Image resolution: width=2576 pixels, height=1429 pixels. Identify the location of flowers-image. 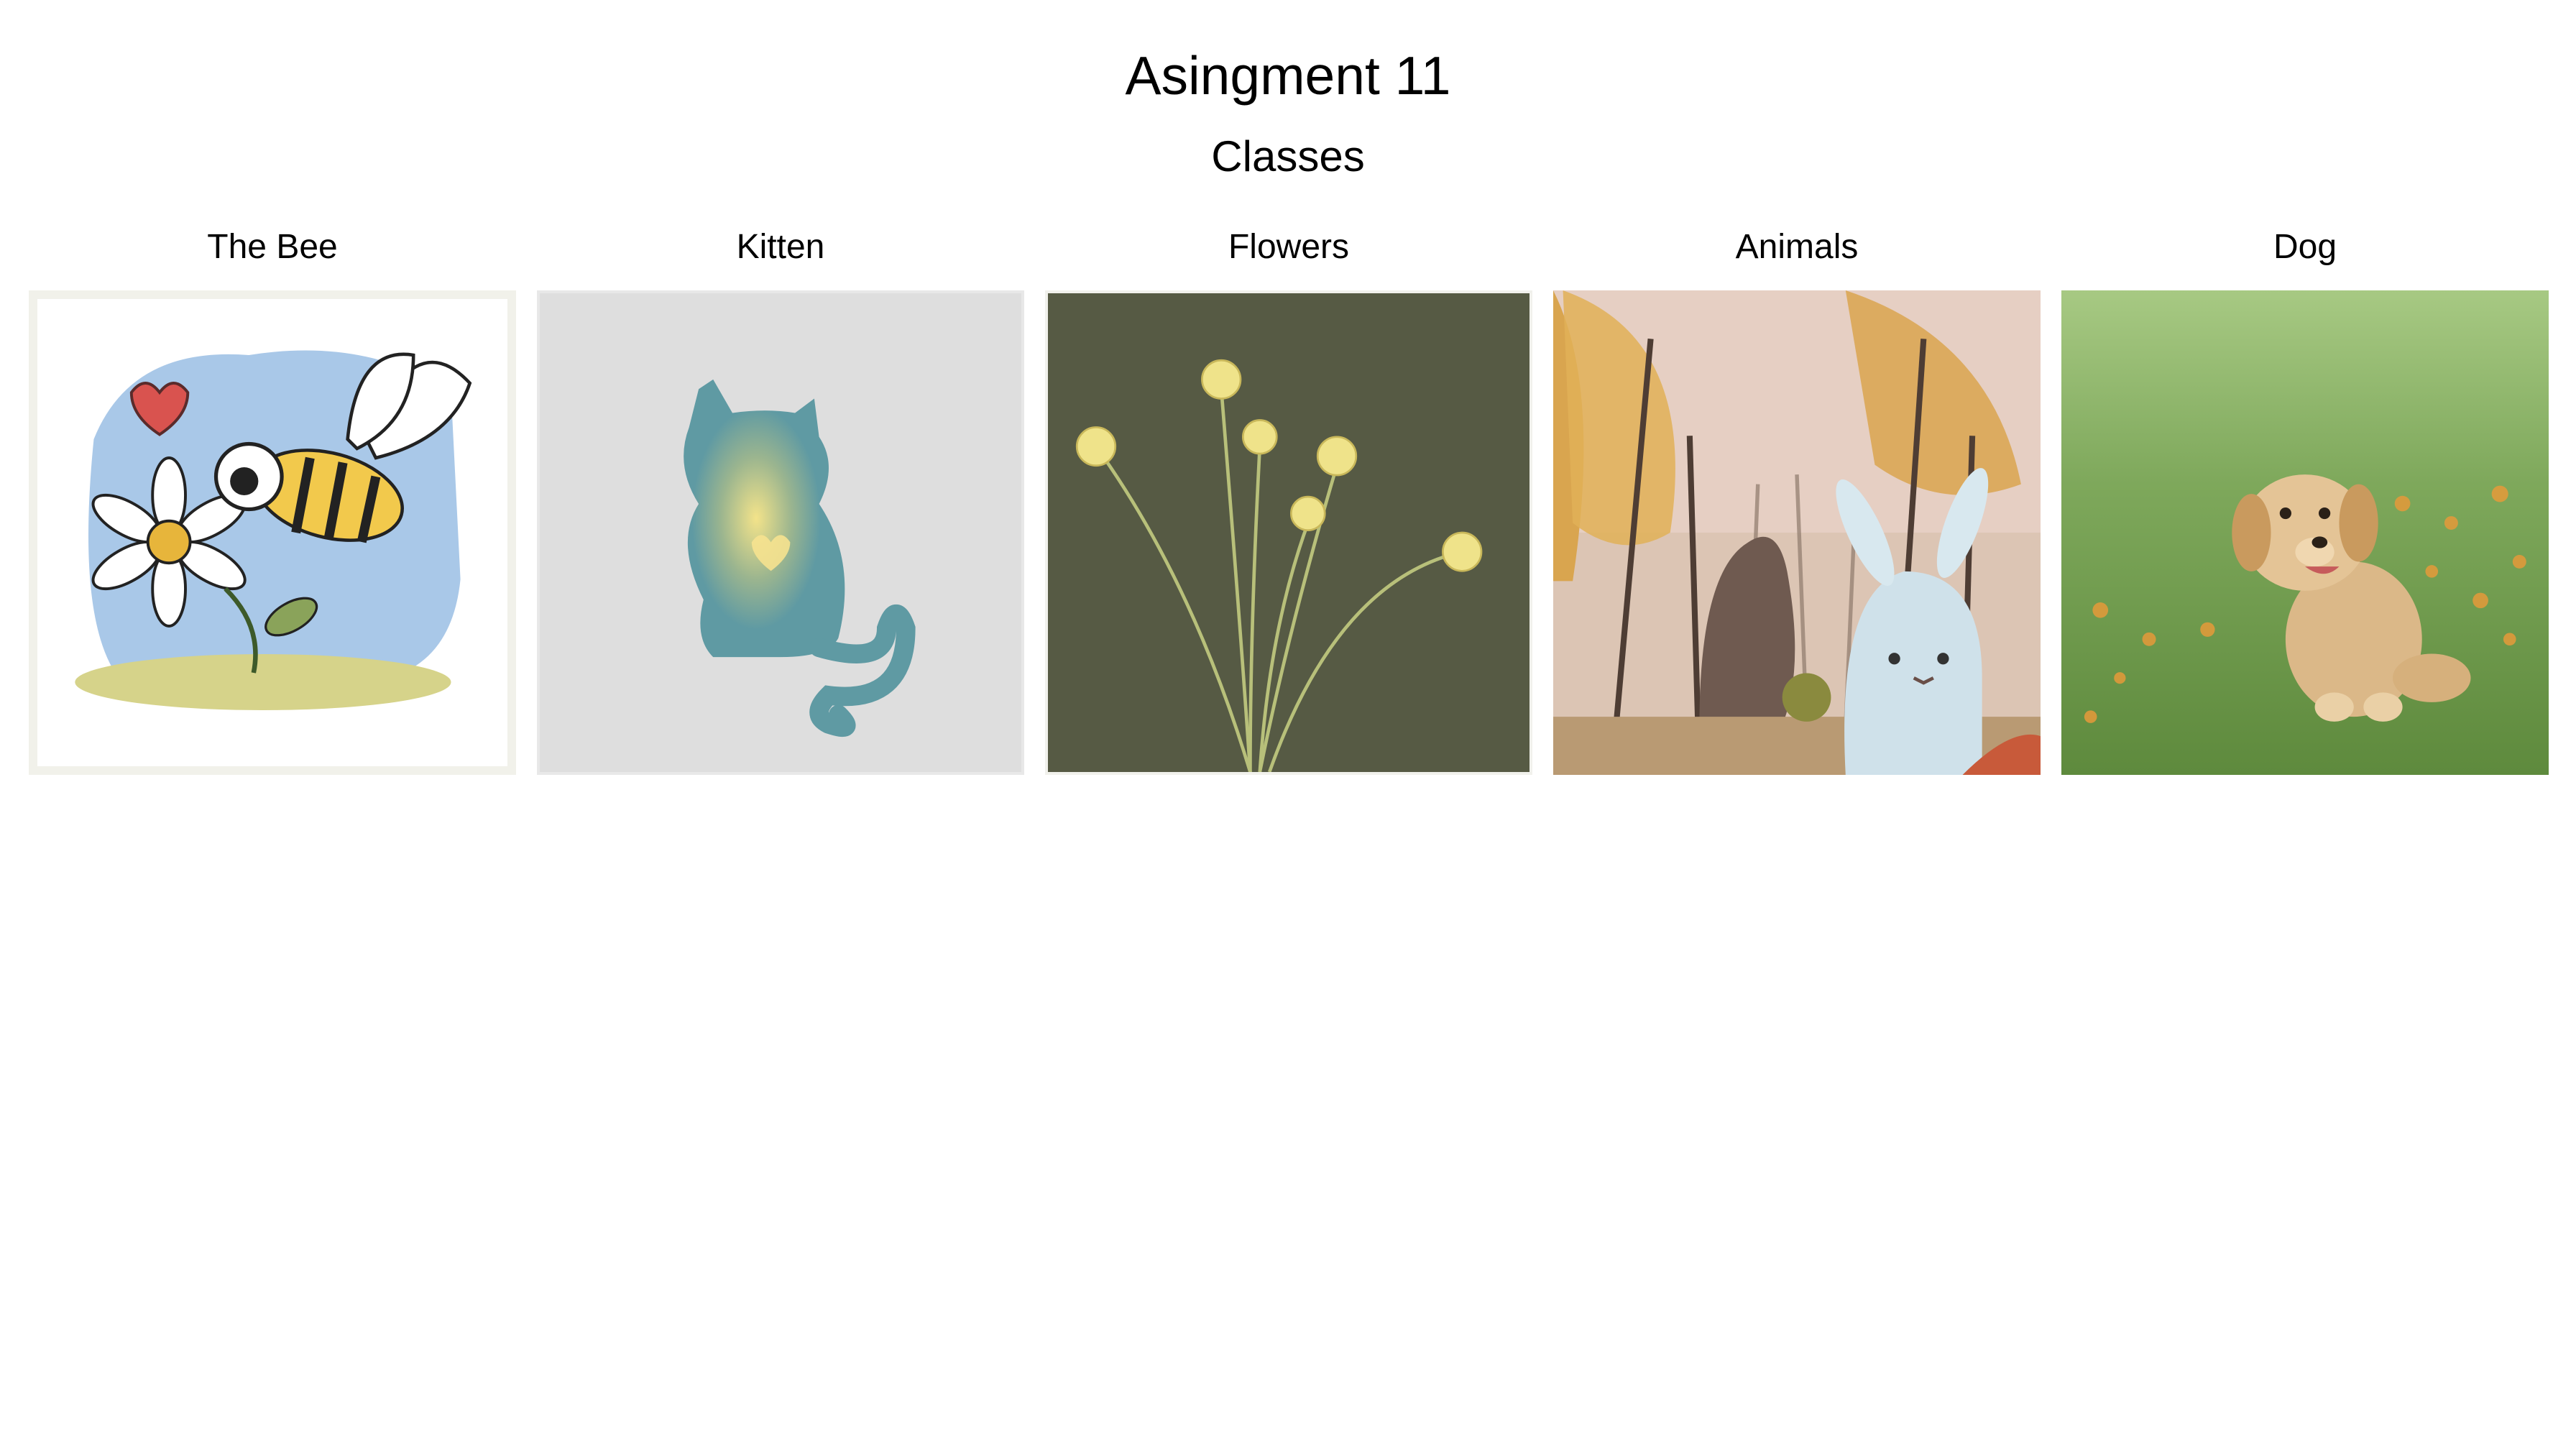
(1288, 532).